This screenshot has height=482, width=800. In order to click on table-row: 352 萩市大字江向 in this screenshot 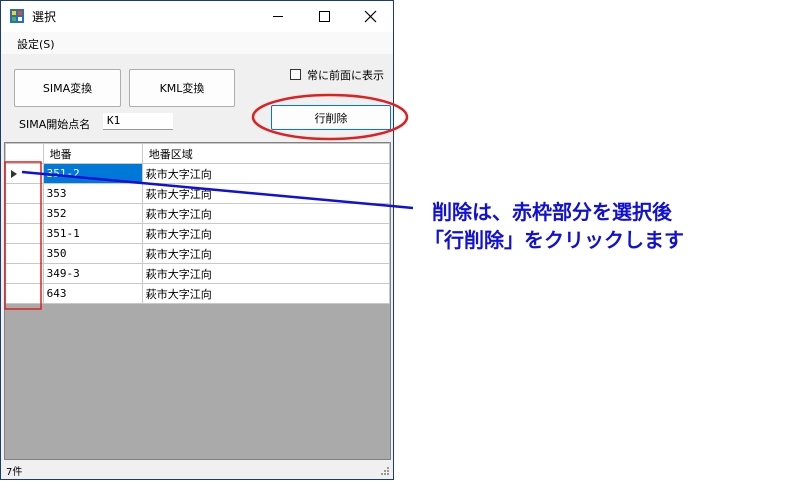, I will do `click(198, 213)`.